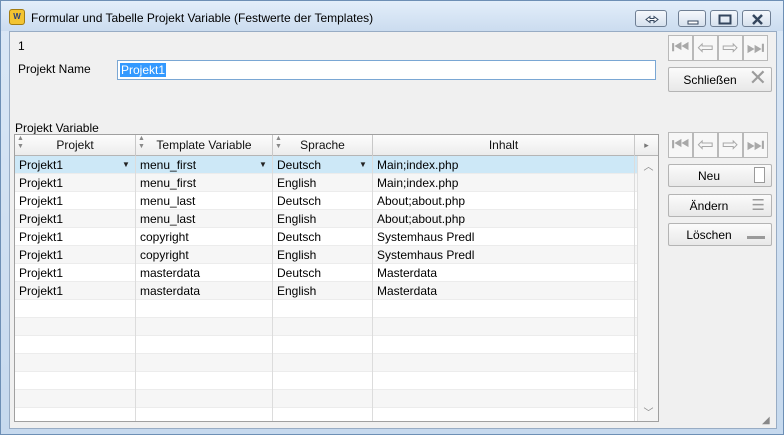 The image size is (784, 435). What do you see at coordinates (323, 145) in the screenshot?
I see `column-header: ▲ ▼ Sprache` at bounding box center [323, 145].